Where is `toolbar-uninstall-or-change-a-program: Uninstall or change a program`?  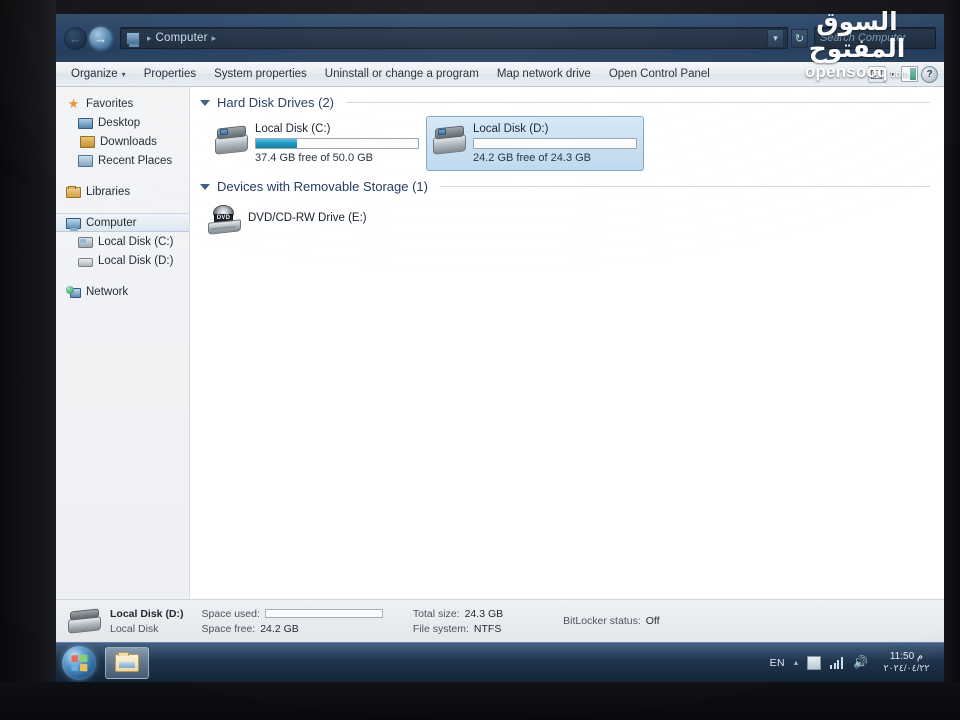
toolbar-uninstall-or-change-a-program: Uninstall or change a program is located at coordinates (402, 74).